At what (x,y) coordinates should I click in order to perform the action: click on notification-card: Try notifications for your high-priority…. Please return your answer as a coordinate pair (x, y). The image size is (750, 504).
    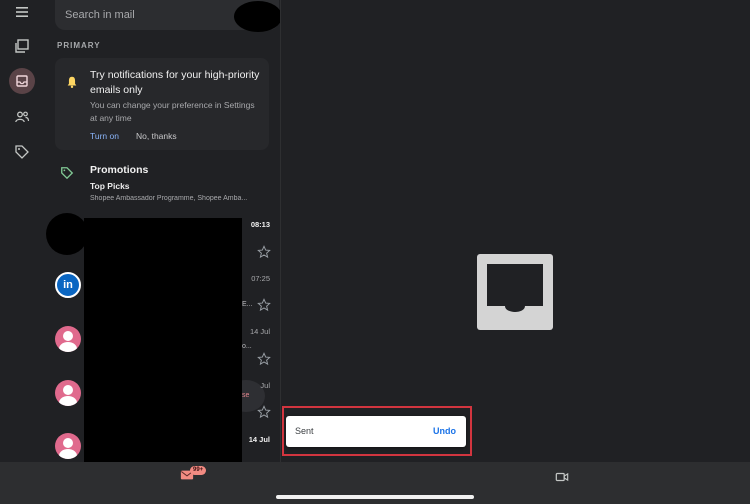
    Looking at the image, I should click on (162, 104).